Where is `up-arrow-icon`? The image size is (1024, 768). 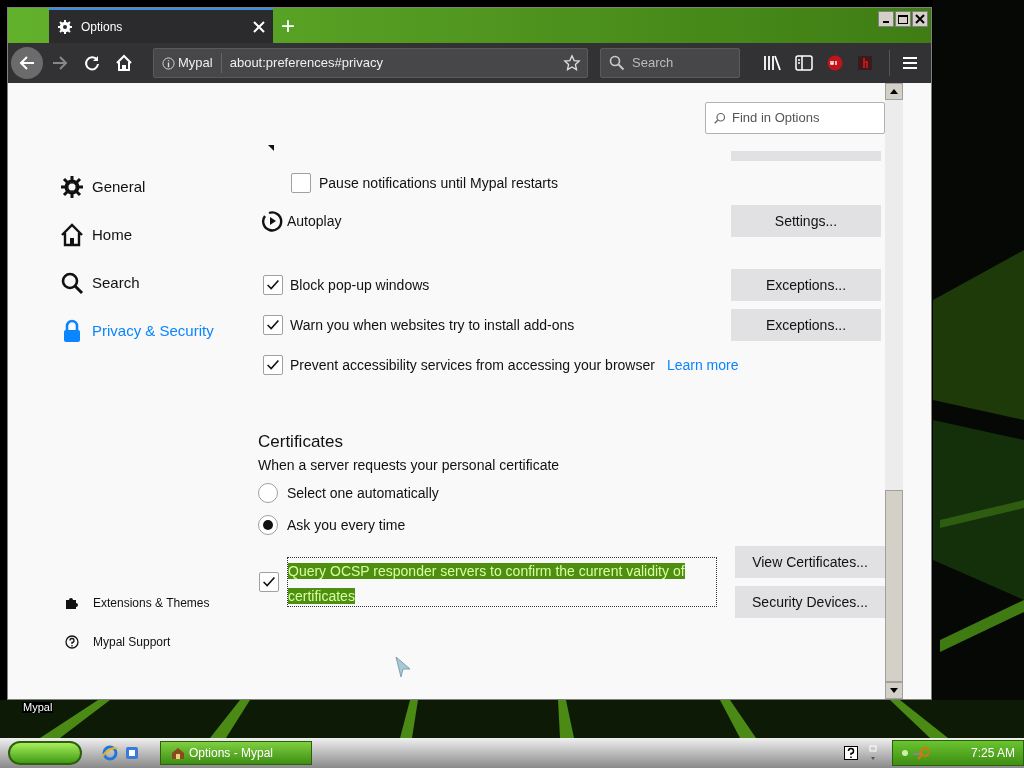
up-arrow-icon is located at coordinates (894, 91).